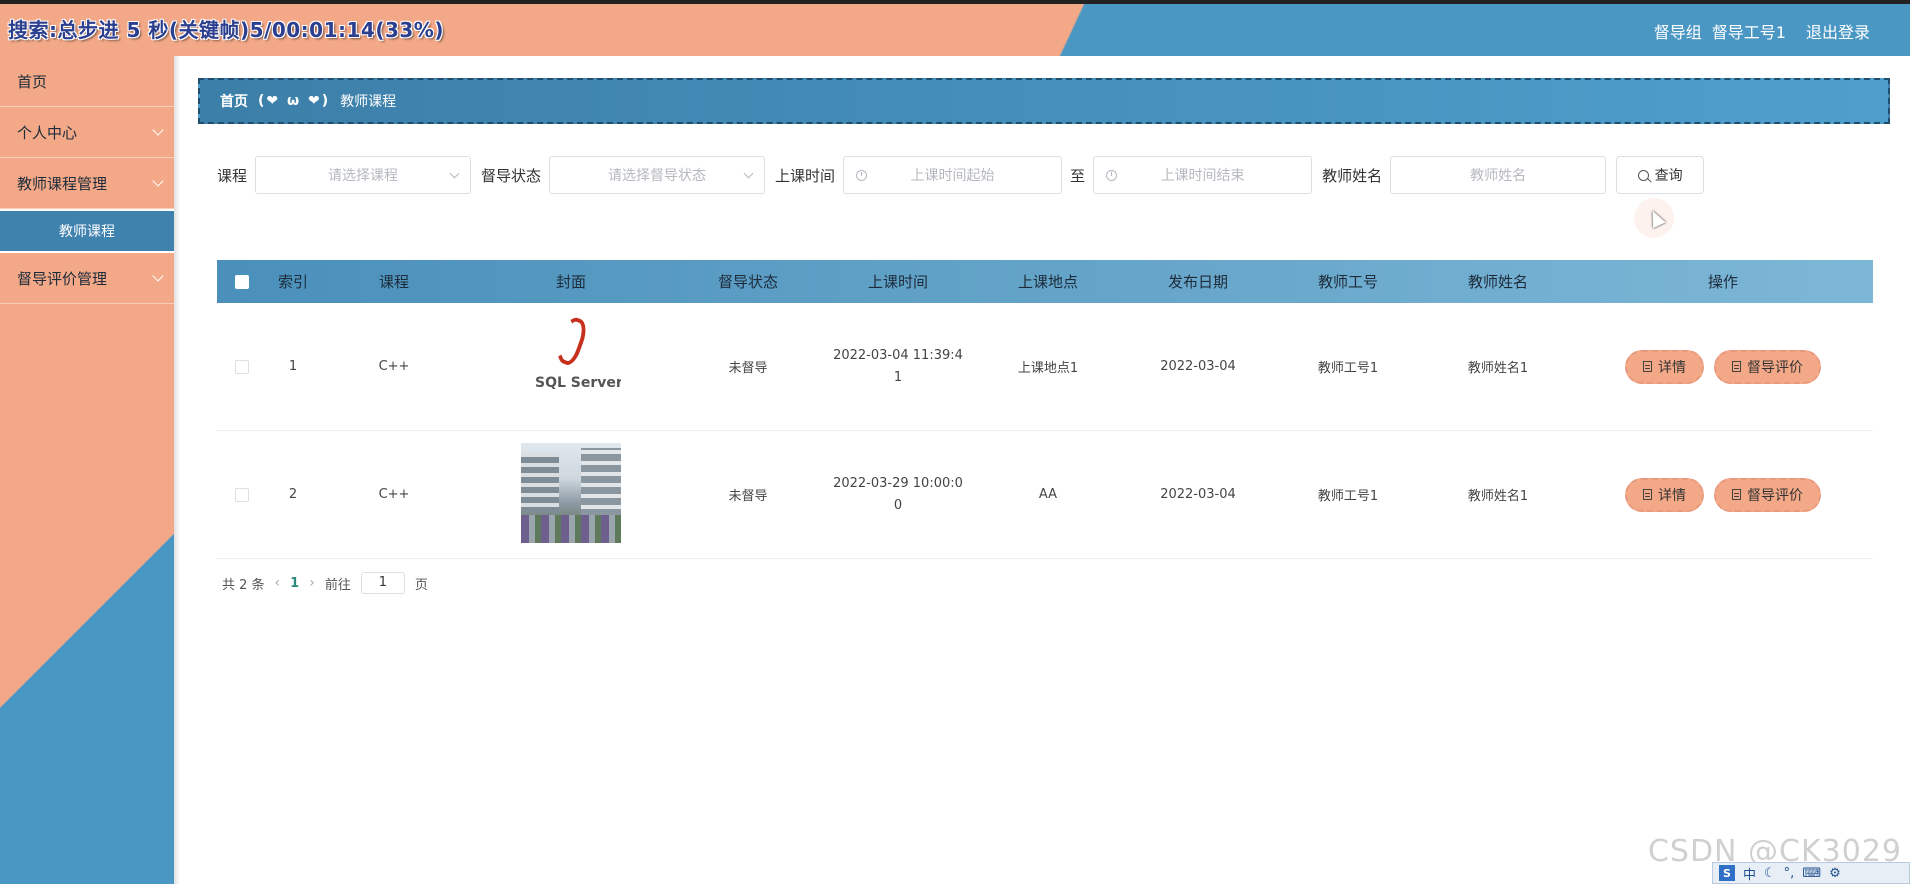 The height and width of the screenshot is (884, 1910). I want to click on status-select-placeholder: 请选择督导状态, so click(657, 176).